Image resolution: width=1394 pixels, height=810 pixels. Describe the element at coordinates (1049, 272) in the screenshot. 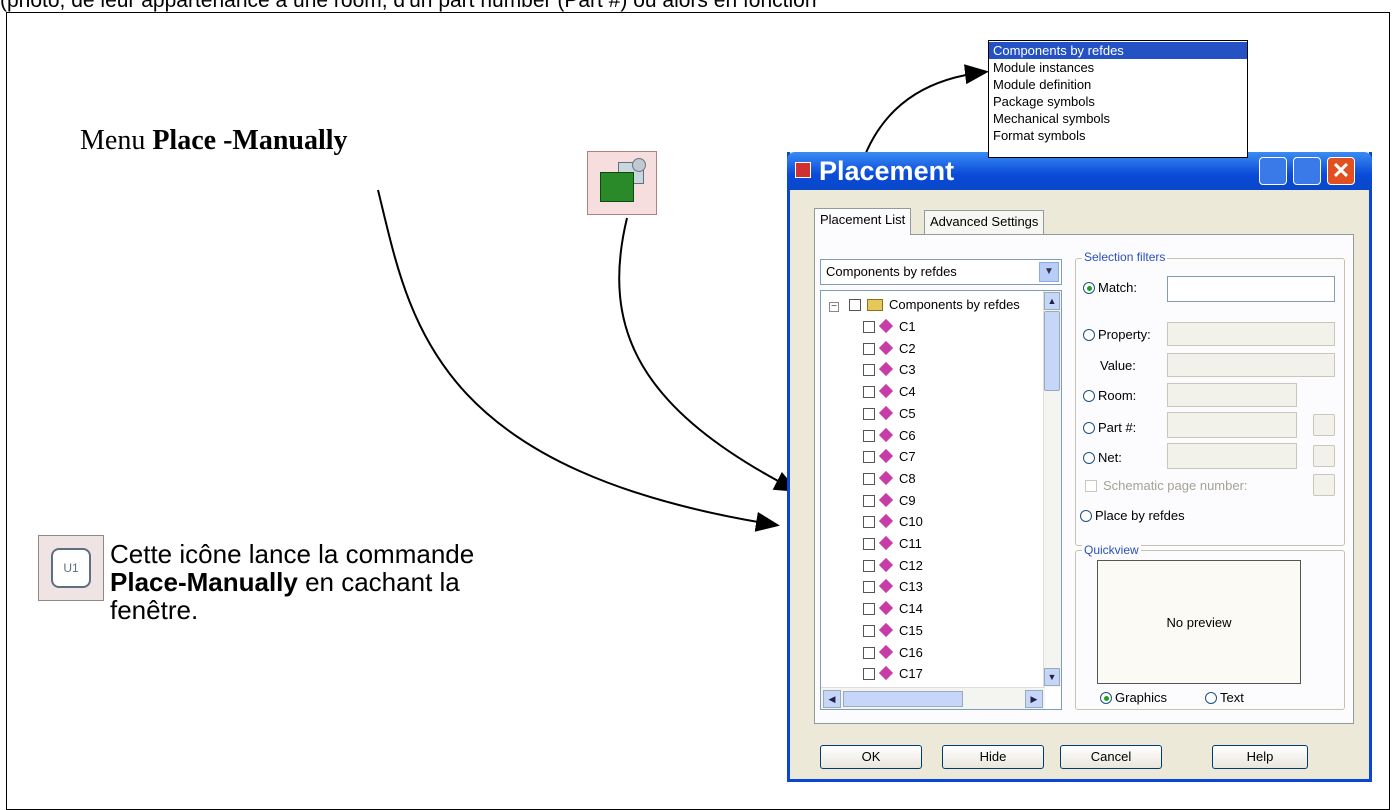

I see `chevron-down-icon: ▼` at that location.